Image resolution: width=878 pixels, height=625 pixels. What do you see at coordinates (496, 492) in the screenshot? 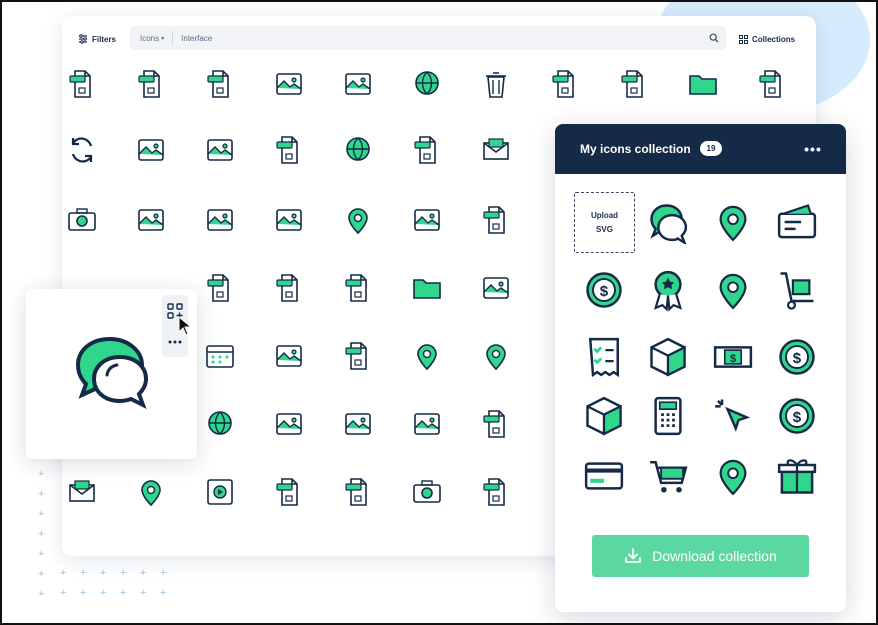
I see `file-video-icon` at bounding box center [496, 492].